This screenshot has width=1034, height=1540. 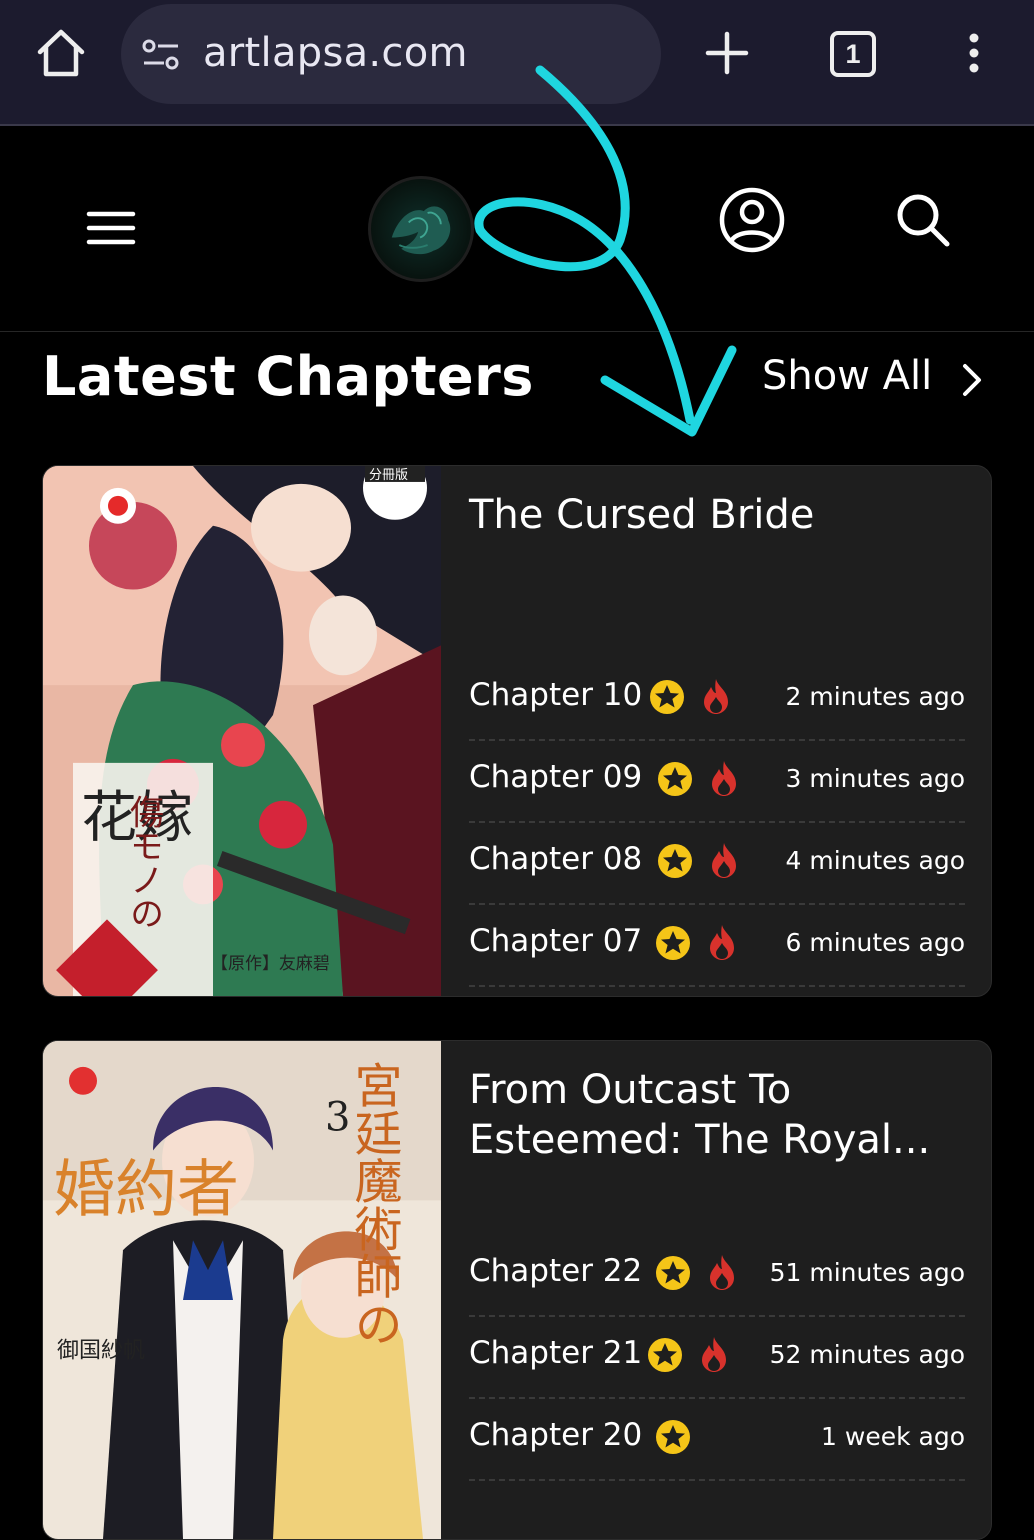 What do you see at coordinates (752, 220) in the screenshot?
I see `account-icon` at bounding box center [752, 220].